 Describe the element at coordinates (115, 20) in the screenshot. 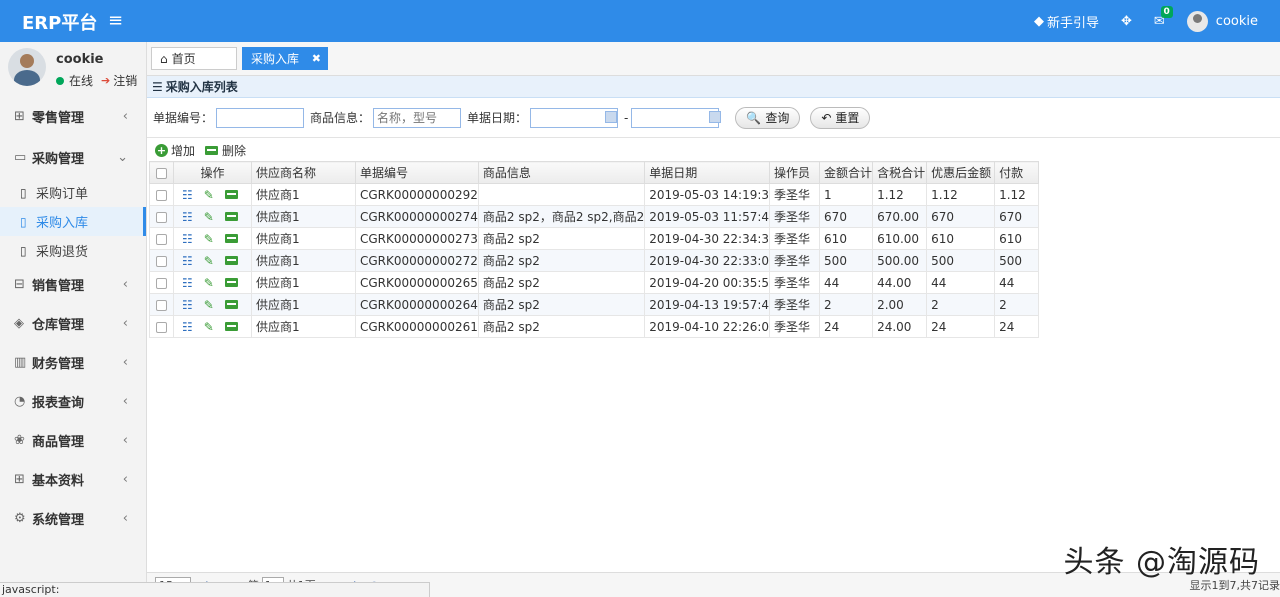

I see `menu-toggle-icon: ≡` at that location.